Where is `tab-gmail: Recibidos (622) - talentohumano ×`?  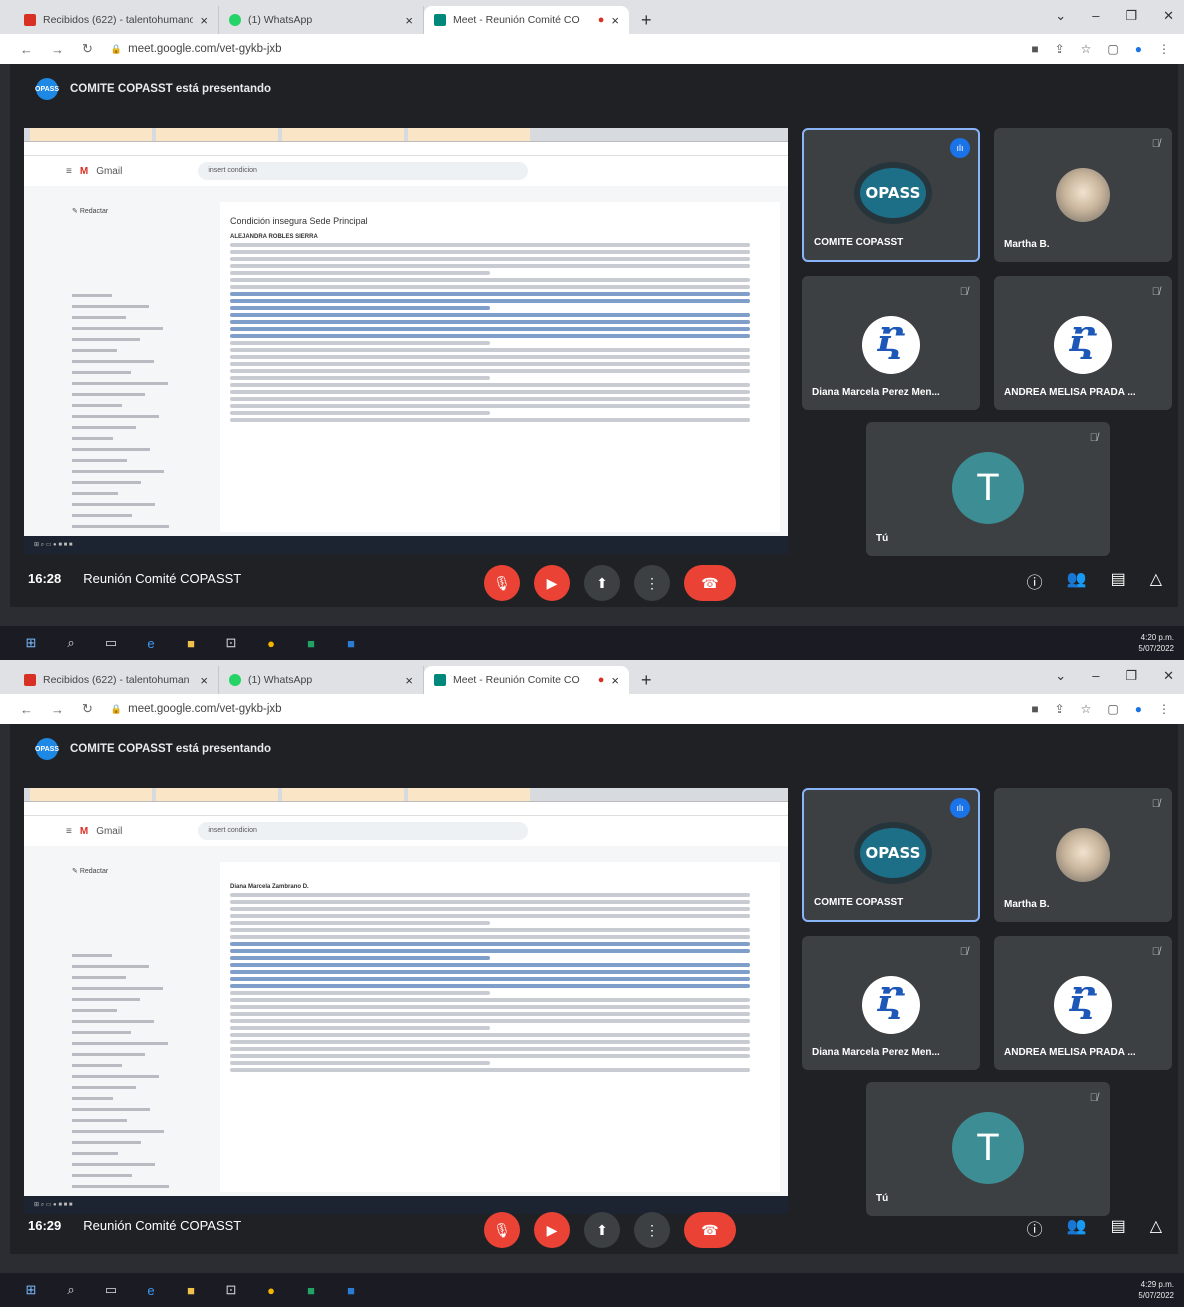
tab-gmail: Recibidos (622) - talentohumano × is located at coordinates (116, 20).